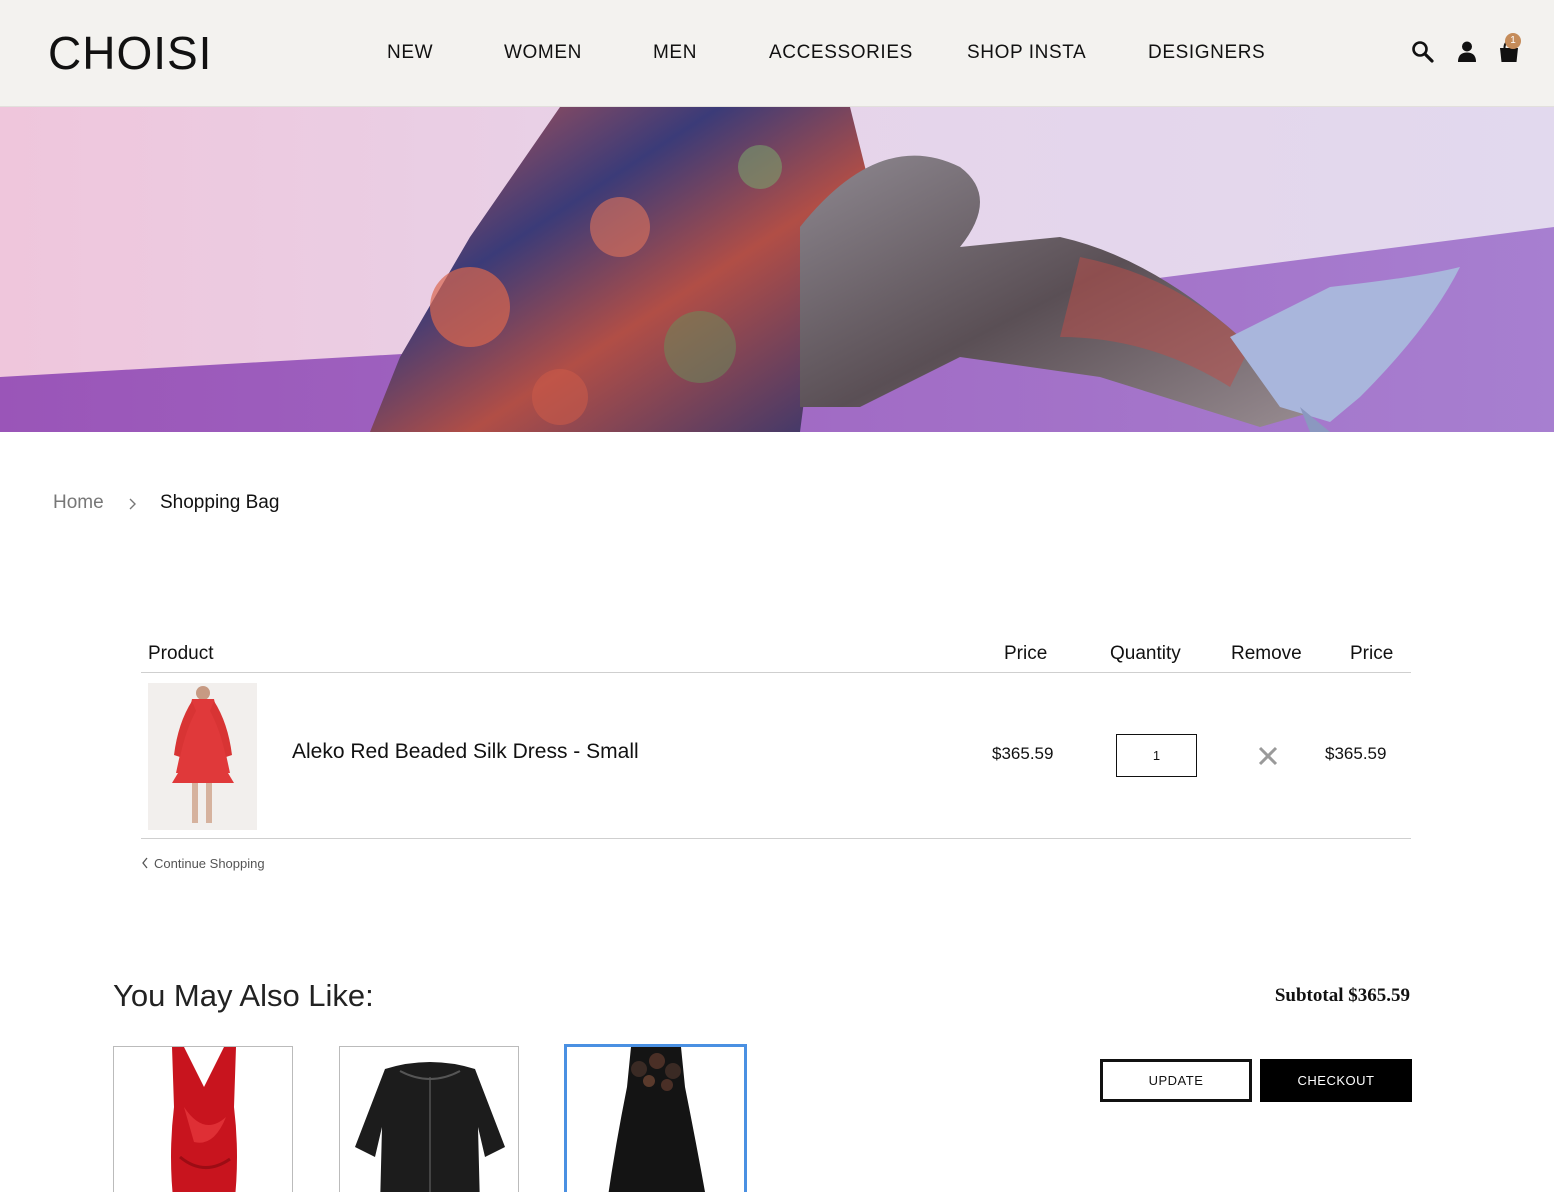 This screenshot has height=1192, width=1554. Describe the element at coordinates (220, 502) in the screenshot. I see `breadcrumb-current: Shopping Bag` at that location.